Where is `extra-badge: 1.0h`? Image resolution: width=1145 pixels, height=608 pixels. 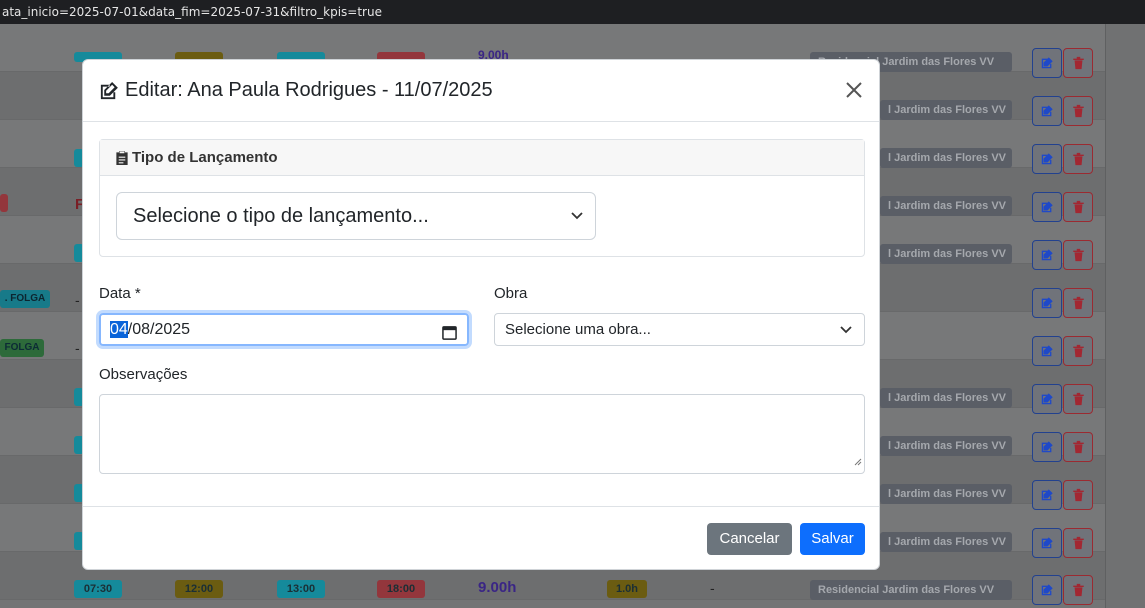 extra-badge: 1.0h is located at coordinates (627, 589).